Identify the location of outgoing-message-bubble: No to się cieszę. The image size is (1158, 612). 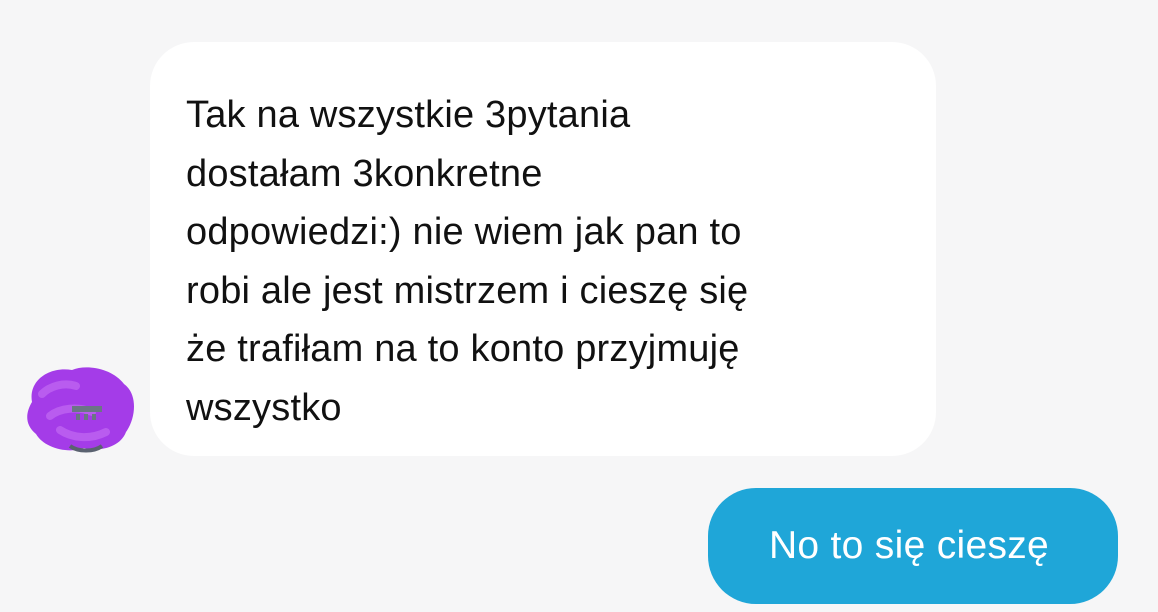
(913, 546).